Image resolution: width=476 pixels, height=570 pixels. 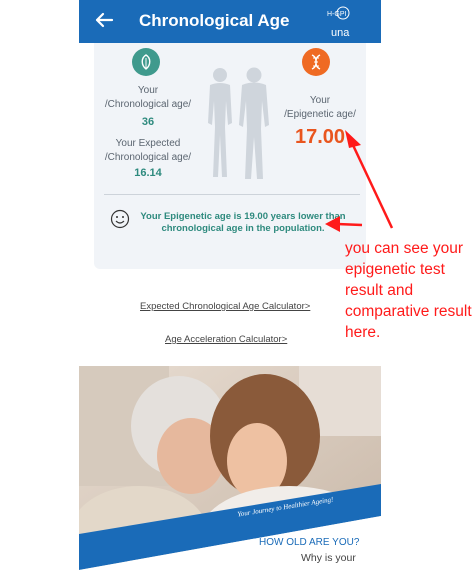 What do you see at coordinates (232, 194) in the screenshot?
I see `divider` at bounding box center [232, 194].